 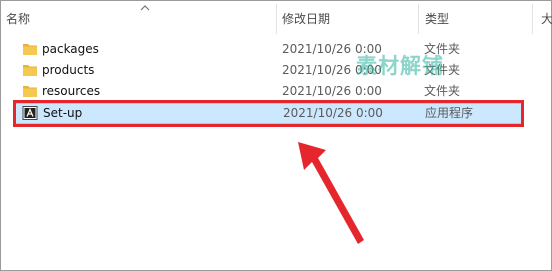 I want to click on file-row: resources 2021/10/26 0:00 文件夹, so click(x=269, y=91).